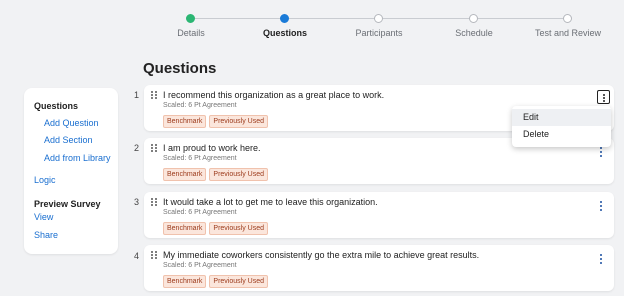 The height and width of the screenshot is (296, 624). I want to click on sidebar-preview-heading: Preview Survey, so click(67, 204).